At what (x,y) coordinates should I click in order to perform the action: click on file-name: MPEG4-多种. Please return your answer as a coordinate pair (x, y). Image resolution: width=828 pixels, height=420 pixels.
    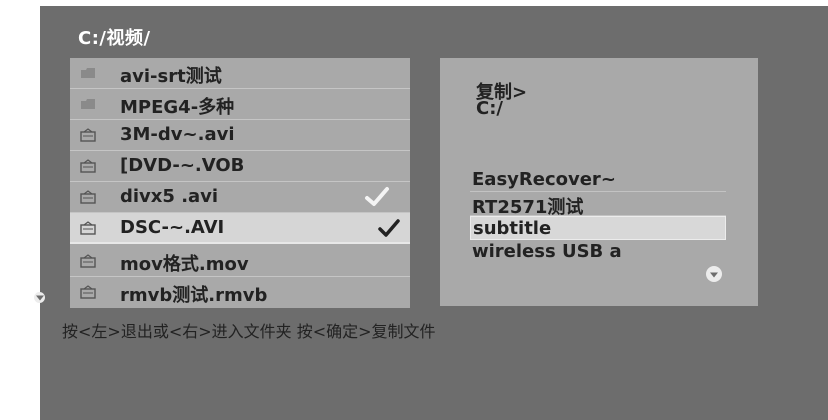
    Looking at the image, I should click on (177, 107).